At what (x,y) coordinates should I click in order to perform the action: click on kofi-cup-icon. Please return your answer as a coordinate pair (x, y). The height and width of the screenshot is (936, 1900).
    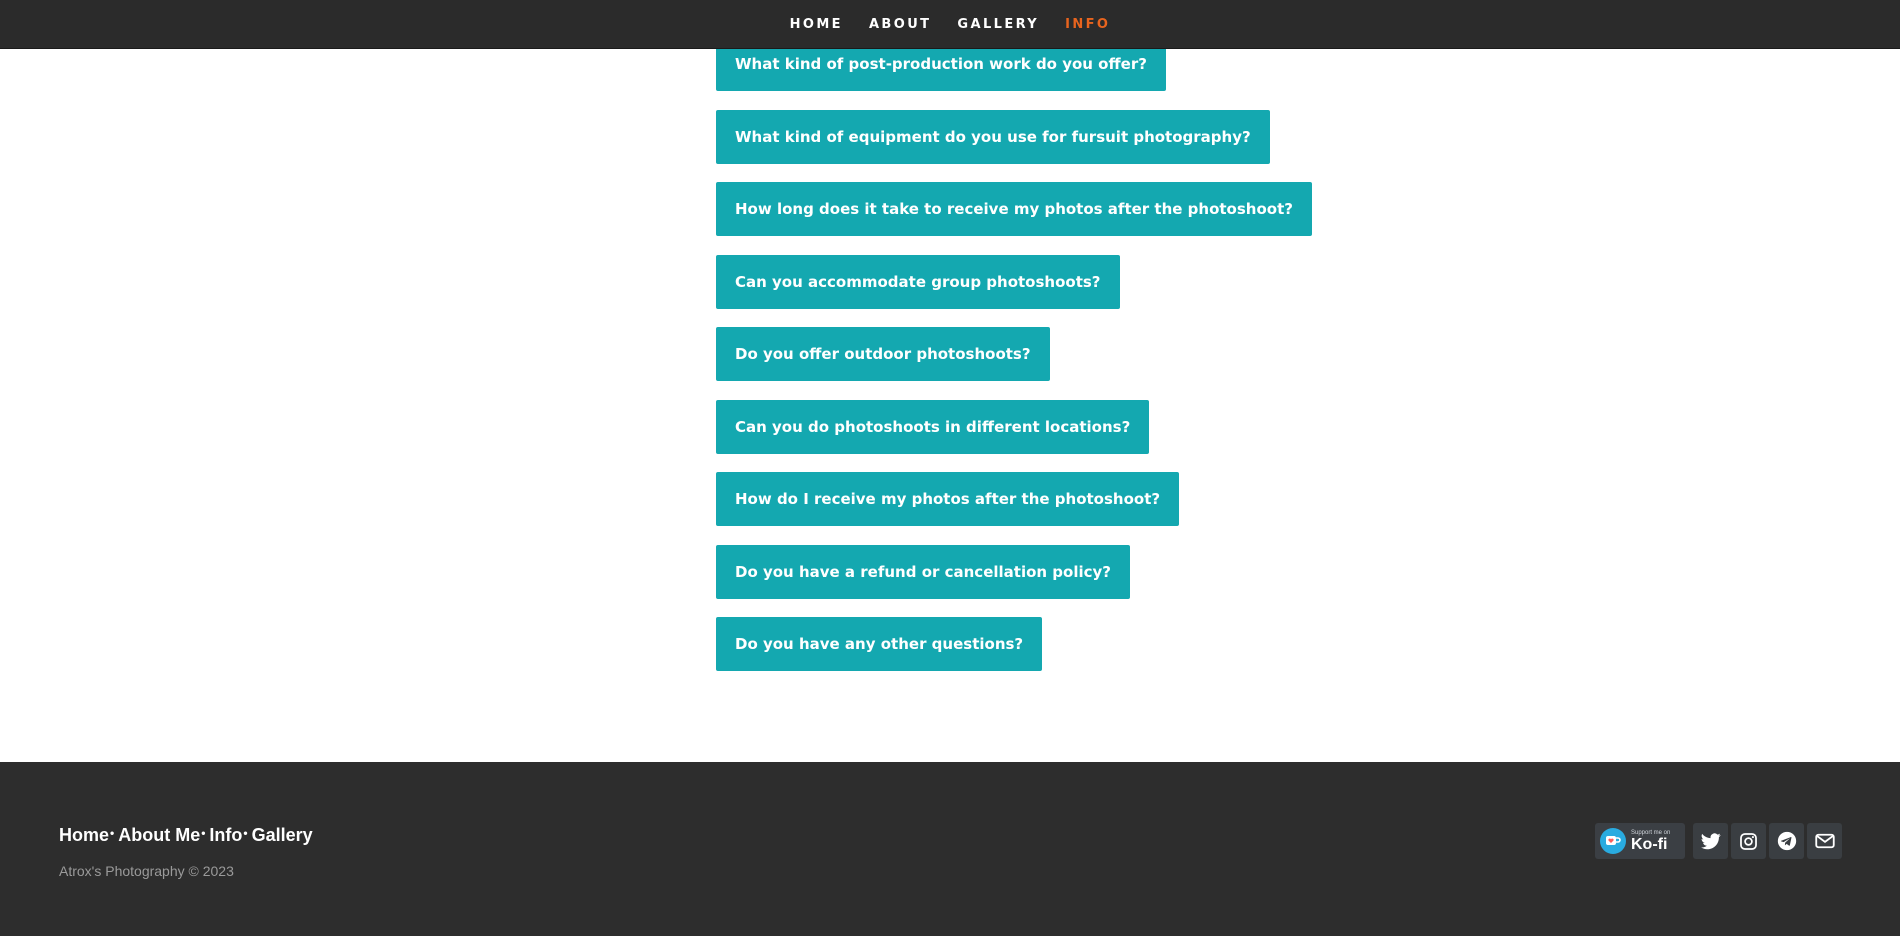
    Looking at the image, I should click on (1613, 841).